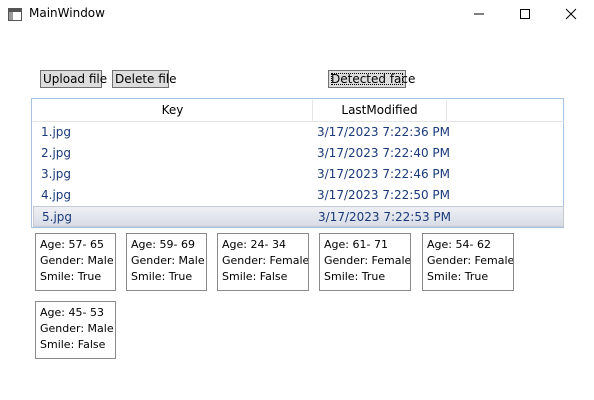  What do you see at coordinates (67, 13) in the screenshot?
I see `window-title: MainWindow` at bounding box center [67, 13].